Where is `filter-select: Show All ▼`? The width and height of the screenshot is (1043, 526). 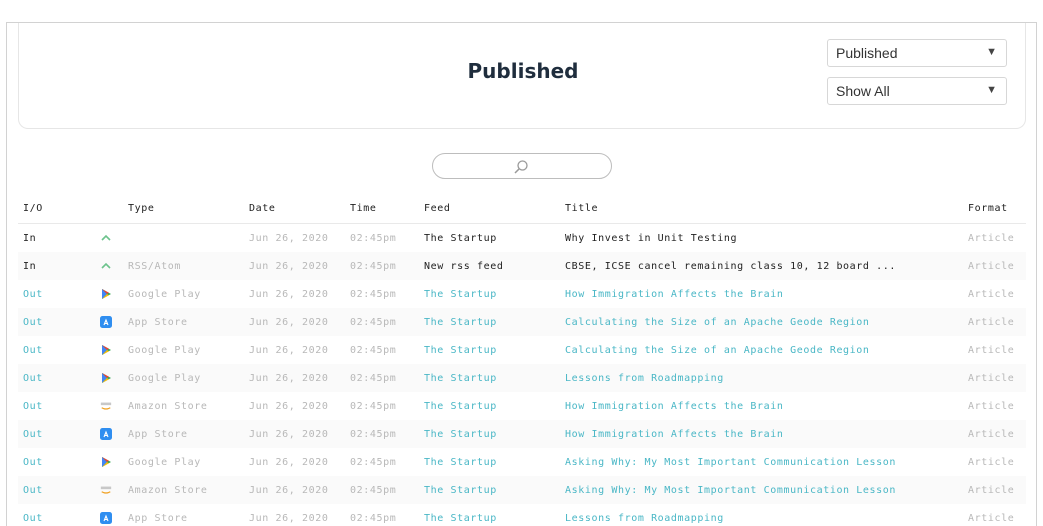
filter-select: Show All ▼ is located at coordinates (917, 91).